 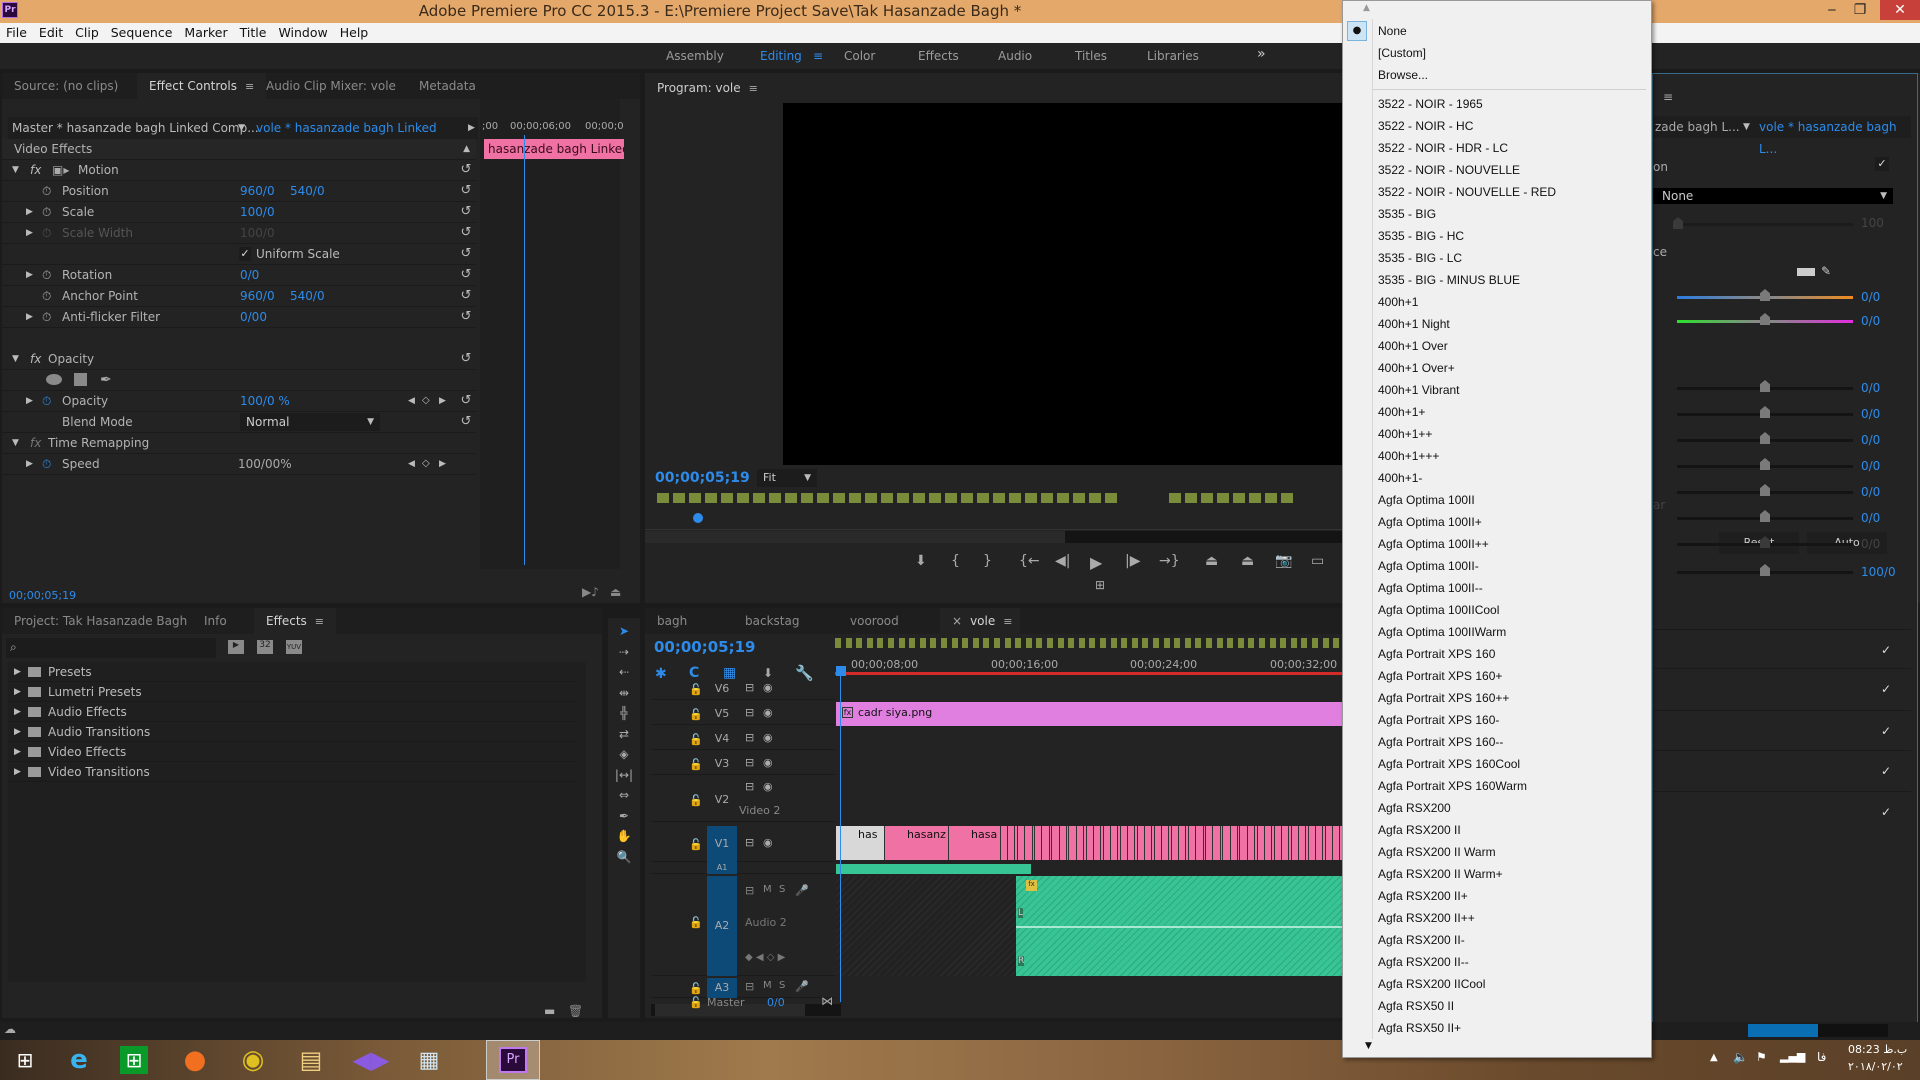 What do you see at coordinates (142, 33) in the screenshot?
I see `menu-sequence: Sequence` at bounding box center [142, 33].